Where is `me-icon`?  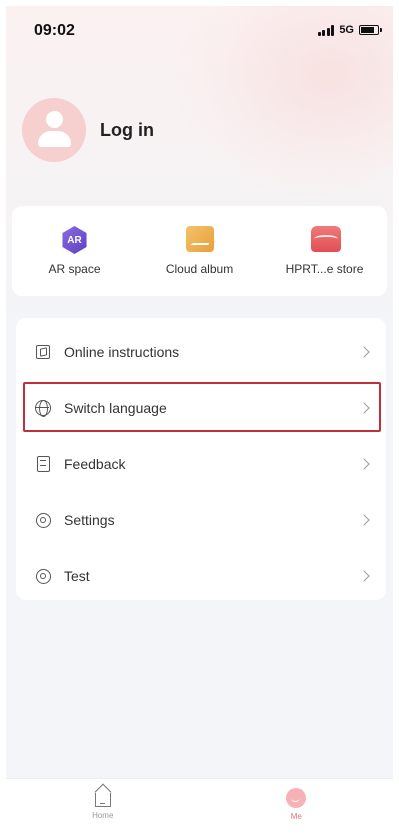 me-icon is located at coordinates (296, 798).